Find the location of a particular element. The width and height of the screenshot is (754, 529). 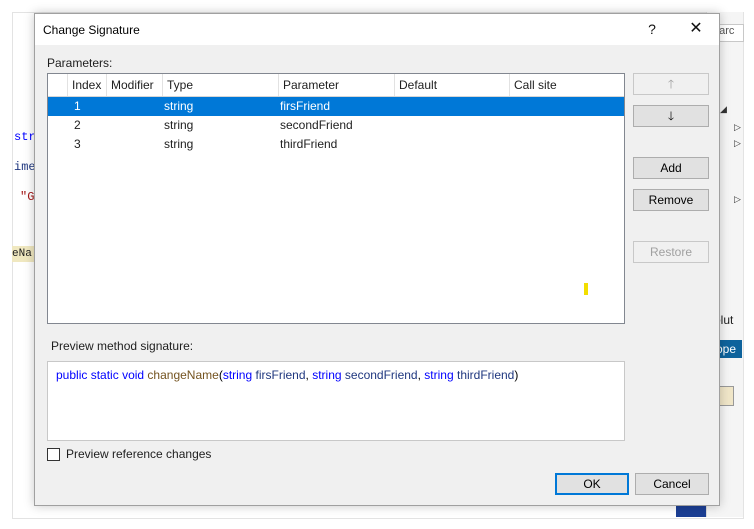

preview-reference-label: Preview reference changes is located at coordinates (138, 454).